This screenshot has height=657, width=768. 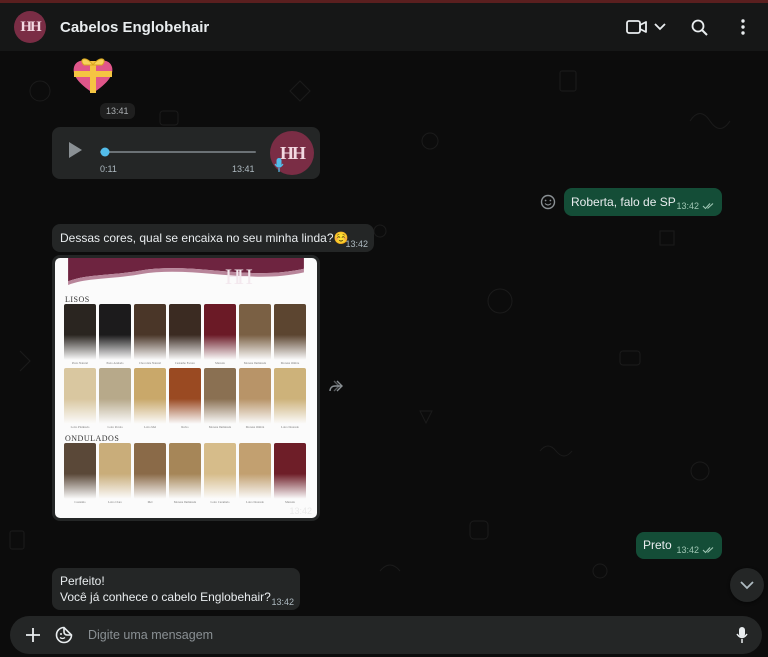 What do you see at coordinates (623, 202) in the screenshot?
I see `message-text: Roberta, falo de SP` at bounding box center [623, 202].